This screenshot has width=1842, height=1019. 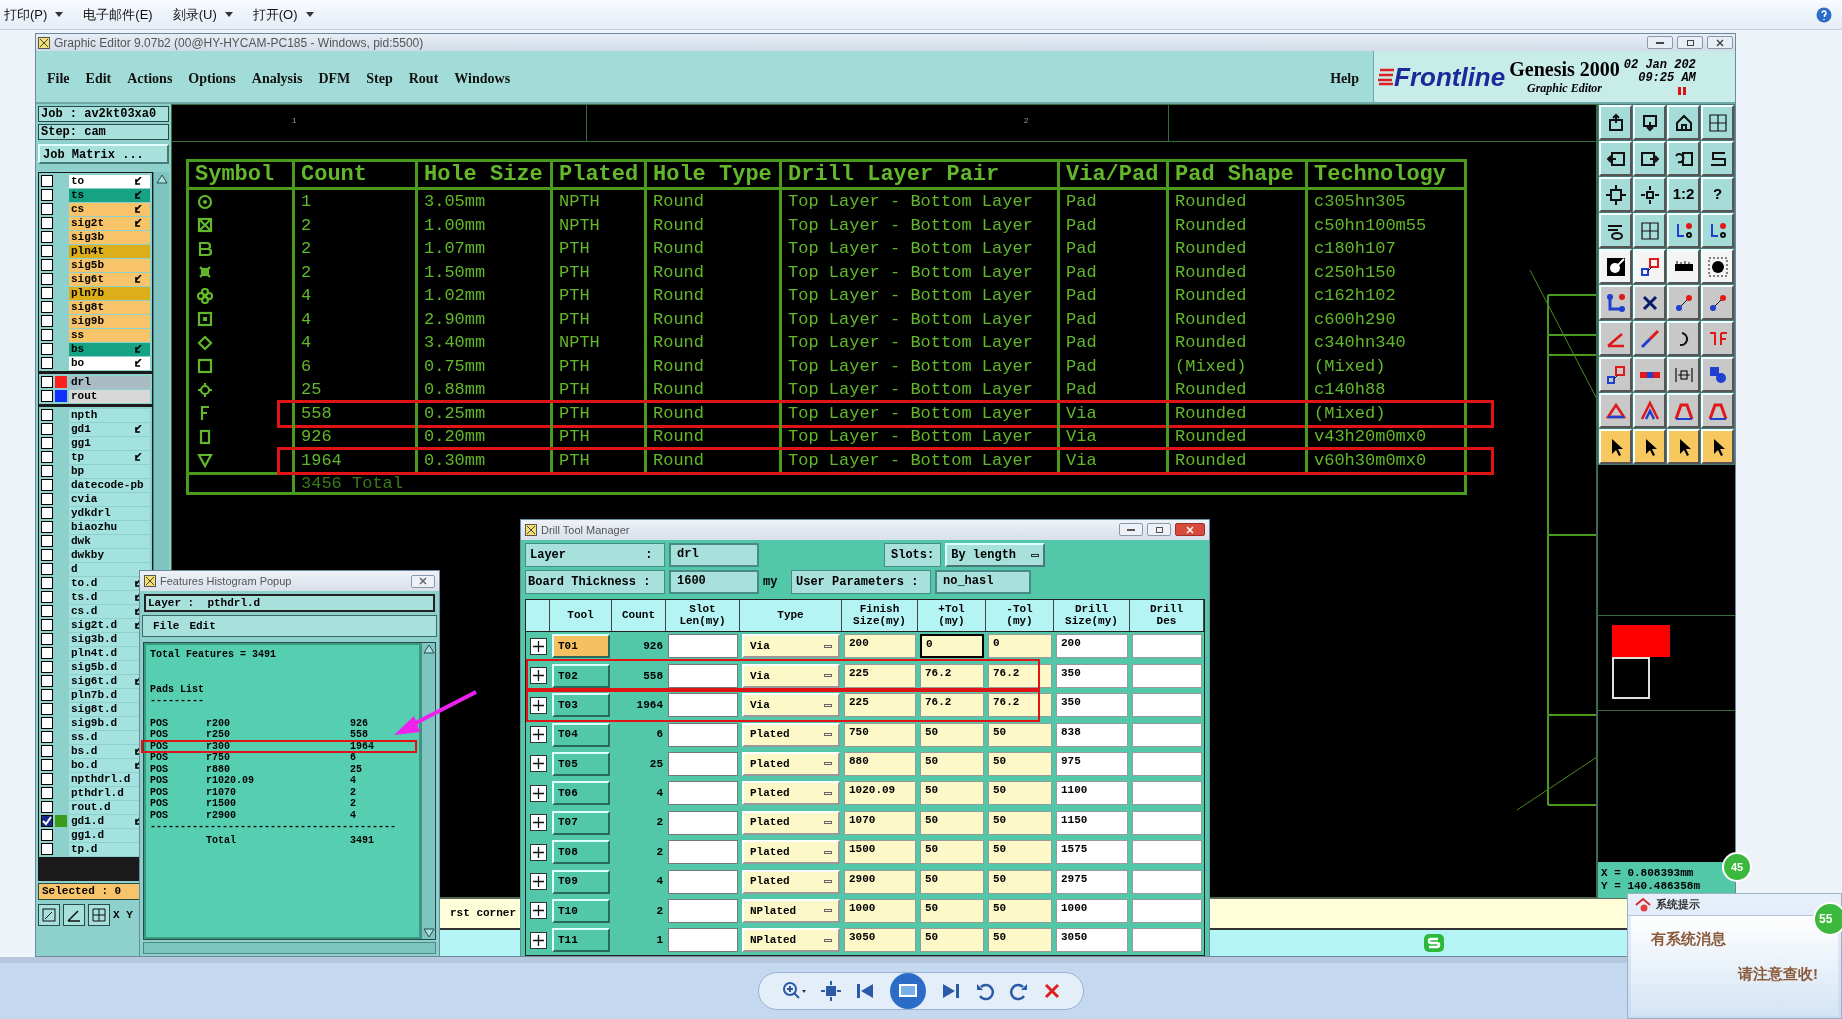 I want to click on finish-size-field: 1020.09, so click(x=880, y=793).